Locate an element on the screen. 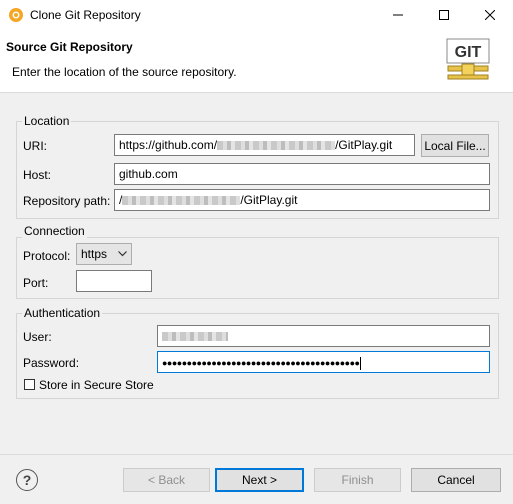 Image resolution: width=513 pixels, height=504 pixels. connection-group-title: Connection is located at coordinates (54, 231).